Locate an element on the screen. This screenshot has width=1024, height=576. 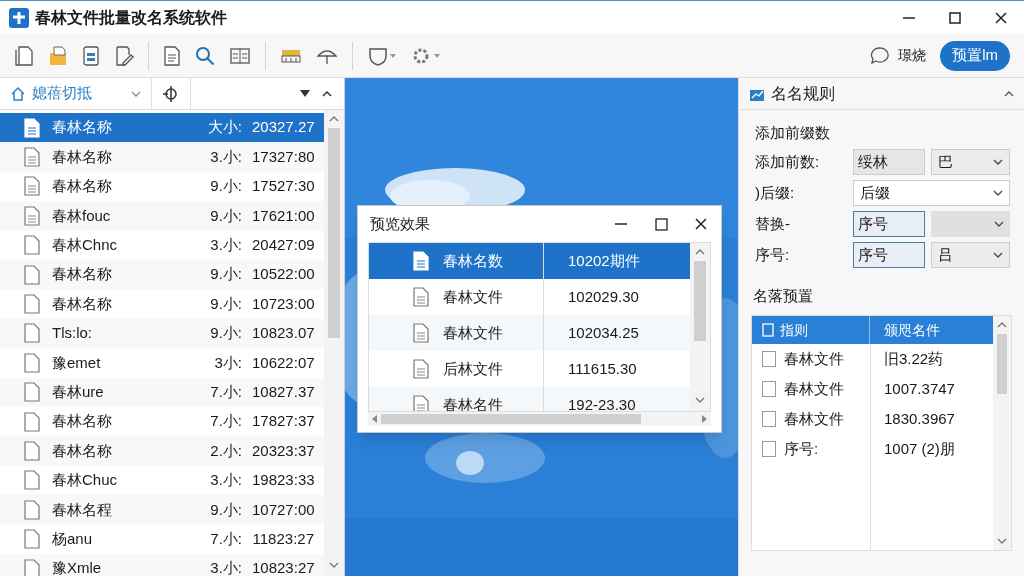
file-row: 春林ure 7.小: 10827.37 is located at coordinates (162, 392).